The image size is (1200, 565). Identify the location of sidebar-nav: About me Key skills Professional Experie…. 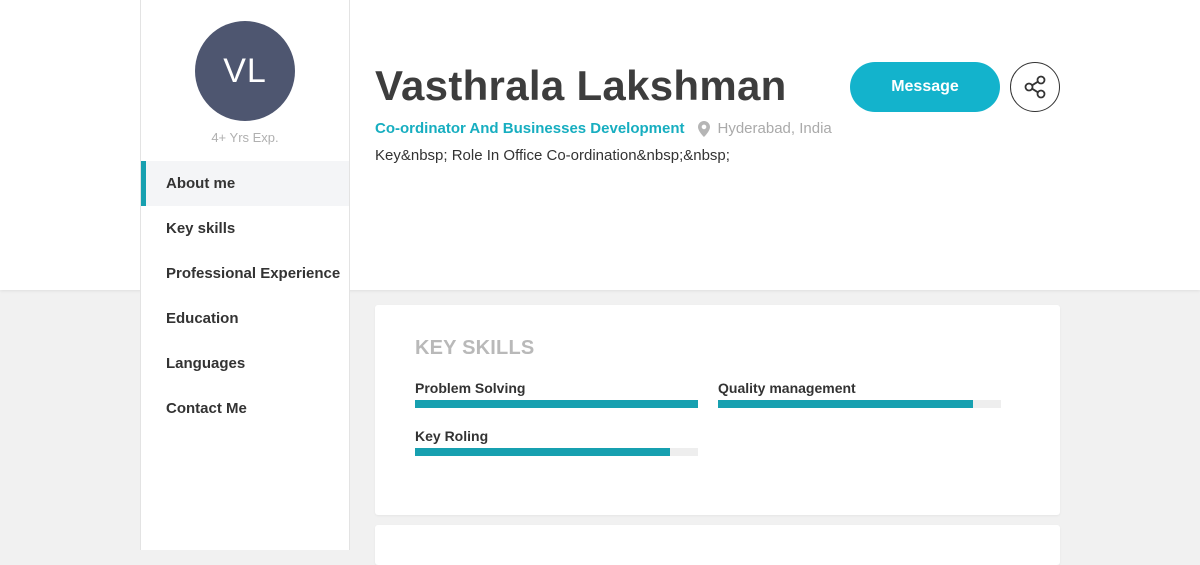
(245, 296).